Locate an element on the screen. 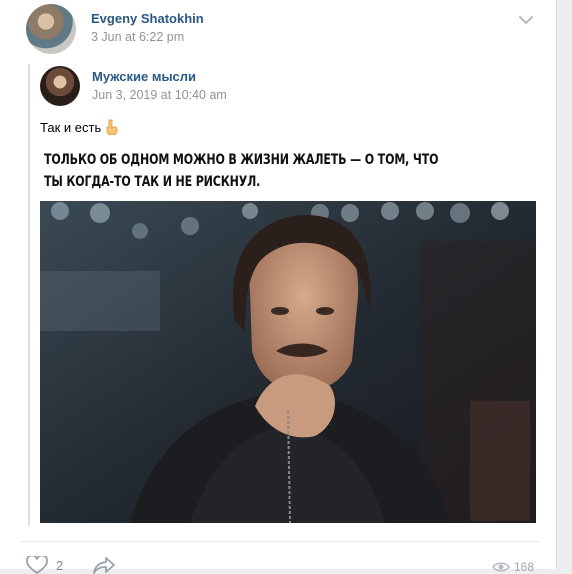 Image resolution: width=572 pixels, height=574 pixels. post-actions-bar: 2 168 is located at coordinates (280, 557).